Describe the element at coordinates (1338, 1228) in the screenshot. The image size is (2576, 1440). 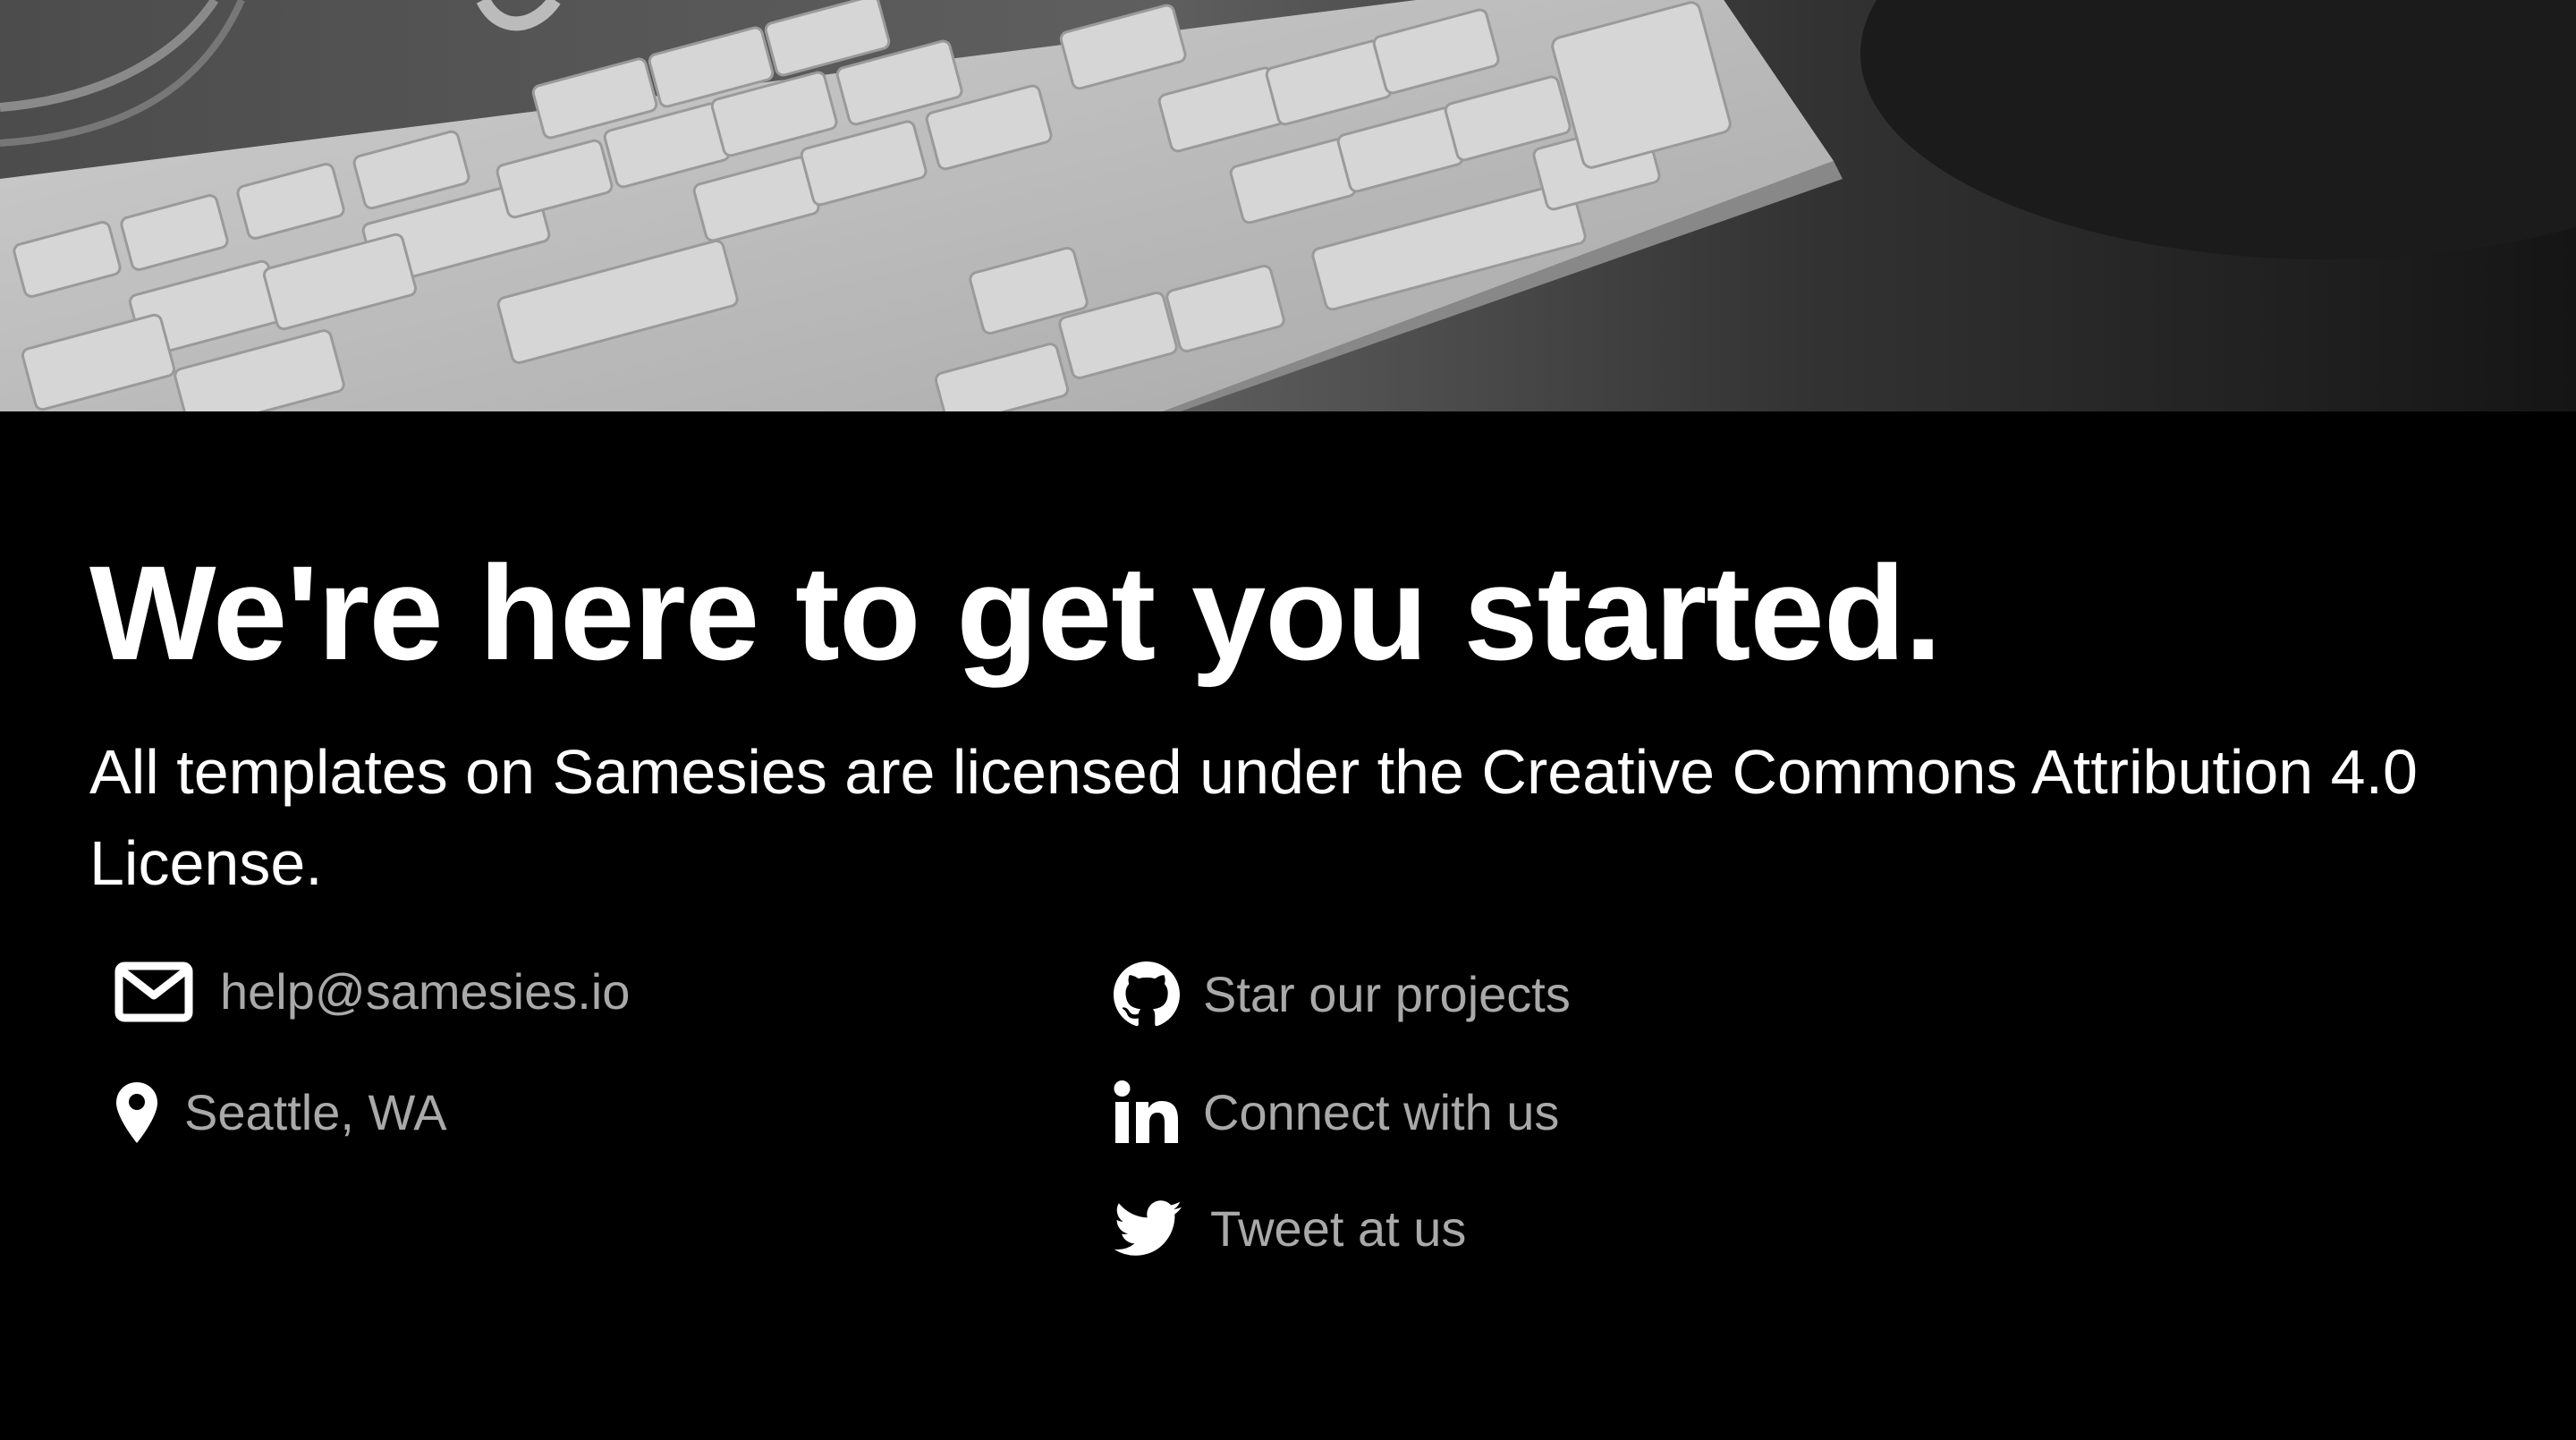
I see `twitter-label: Tweet at us` at that location.